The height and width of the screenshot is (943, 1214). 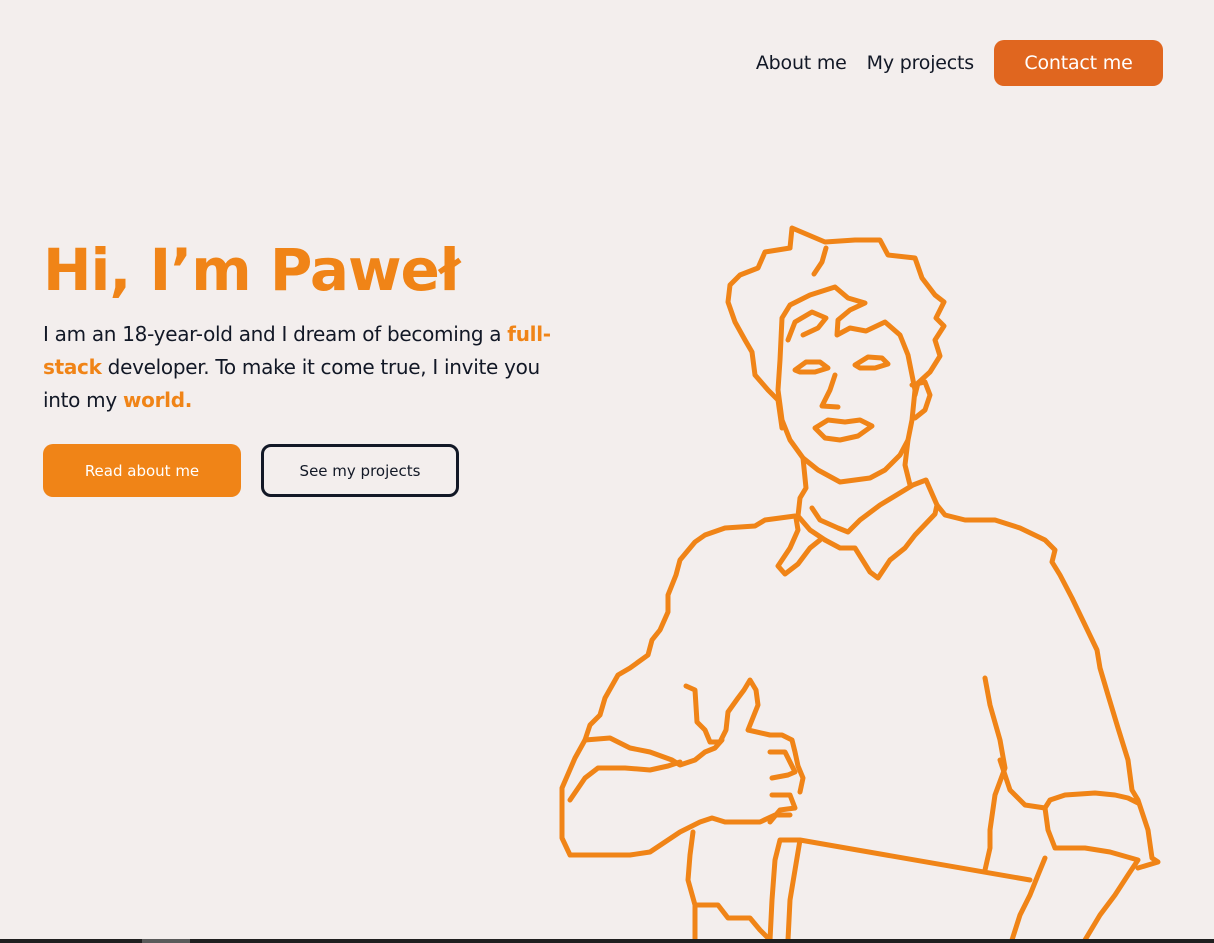 What do you see at coordinates (1078, 63) in the screenshot?
I see `contact-button: Contact me` at bounding box center [1078, 63].